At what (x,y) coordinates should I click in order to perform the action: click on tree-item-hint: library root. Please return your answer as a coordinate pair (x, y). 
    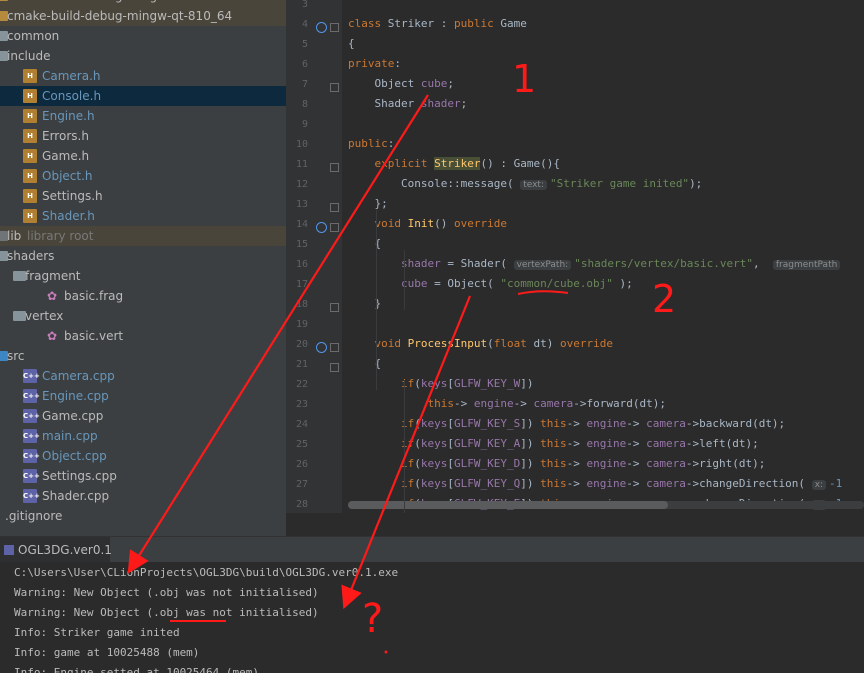
    Looking at the image, I should click on (60, 236).